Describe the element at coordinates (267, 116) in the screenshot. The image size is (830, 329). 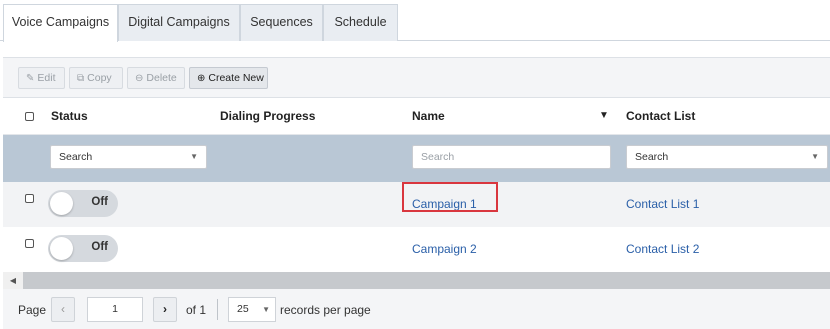
I see `column-header-dialing-progress: Dialing Progress` at that location.